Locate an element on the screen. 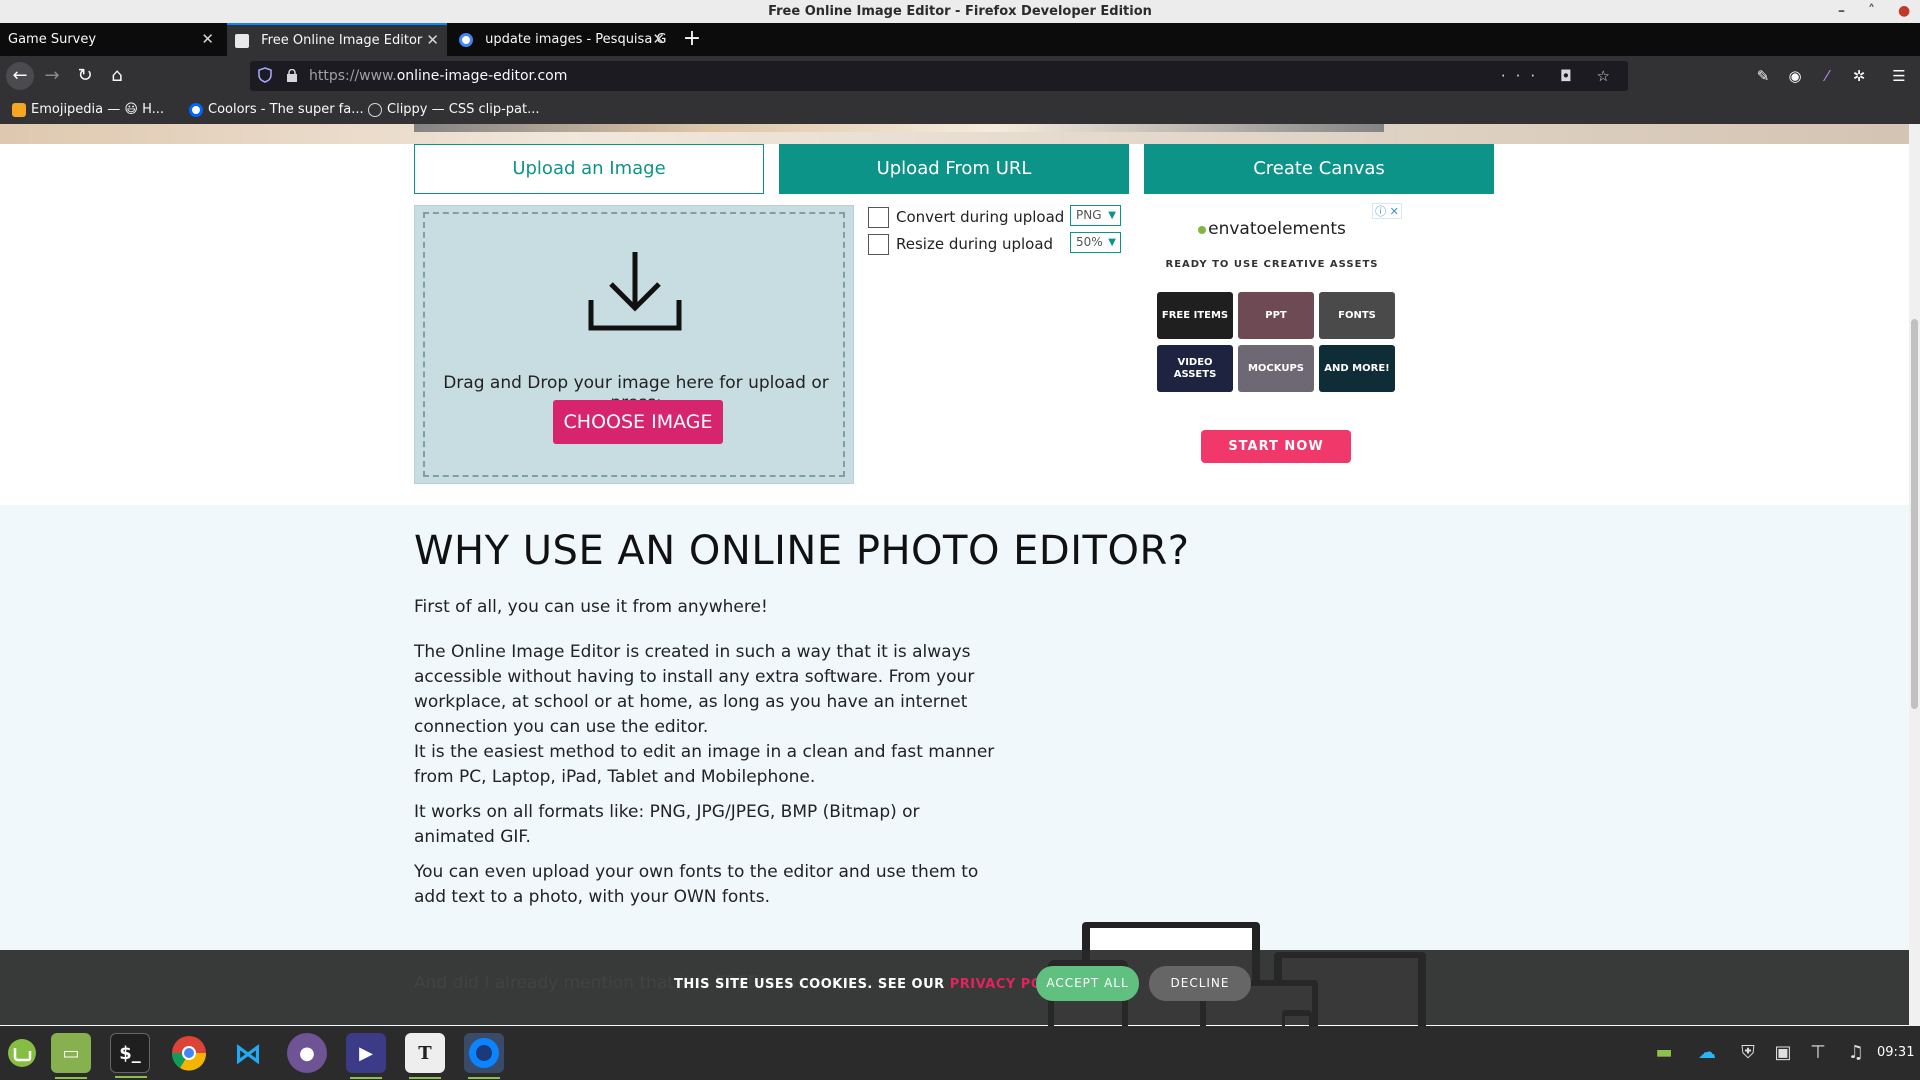 The height and width of the screenshot is (1080, 1920). section-heading: WHY USE AN ONLINE PHOTO EDITOR? is located at coordinates (802, 551).